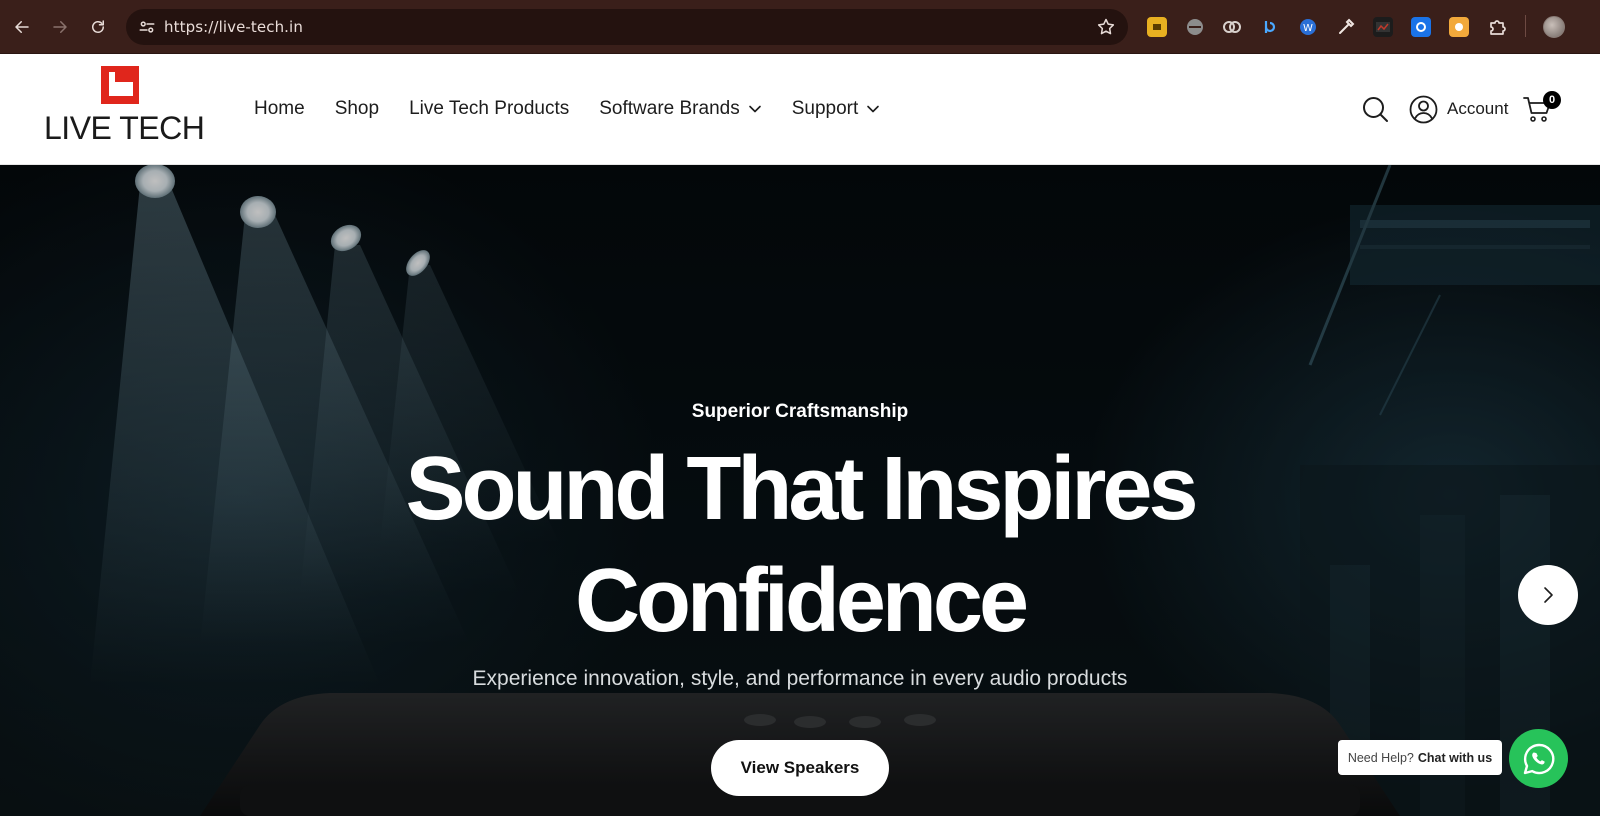 The width and height of the screenshot is (1600, 816). What do you see at coordinates (1552, 100) in the screenshot?
I see `cart-count-badge: 0` at bounding box center [1552, 100].